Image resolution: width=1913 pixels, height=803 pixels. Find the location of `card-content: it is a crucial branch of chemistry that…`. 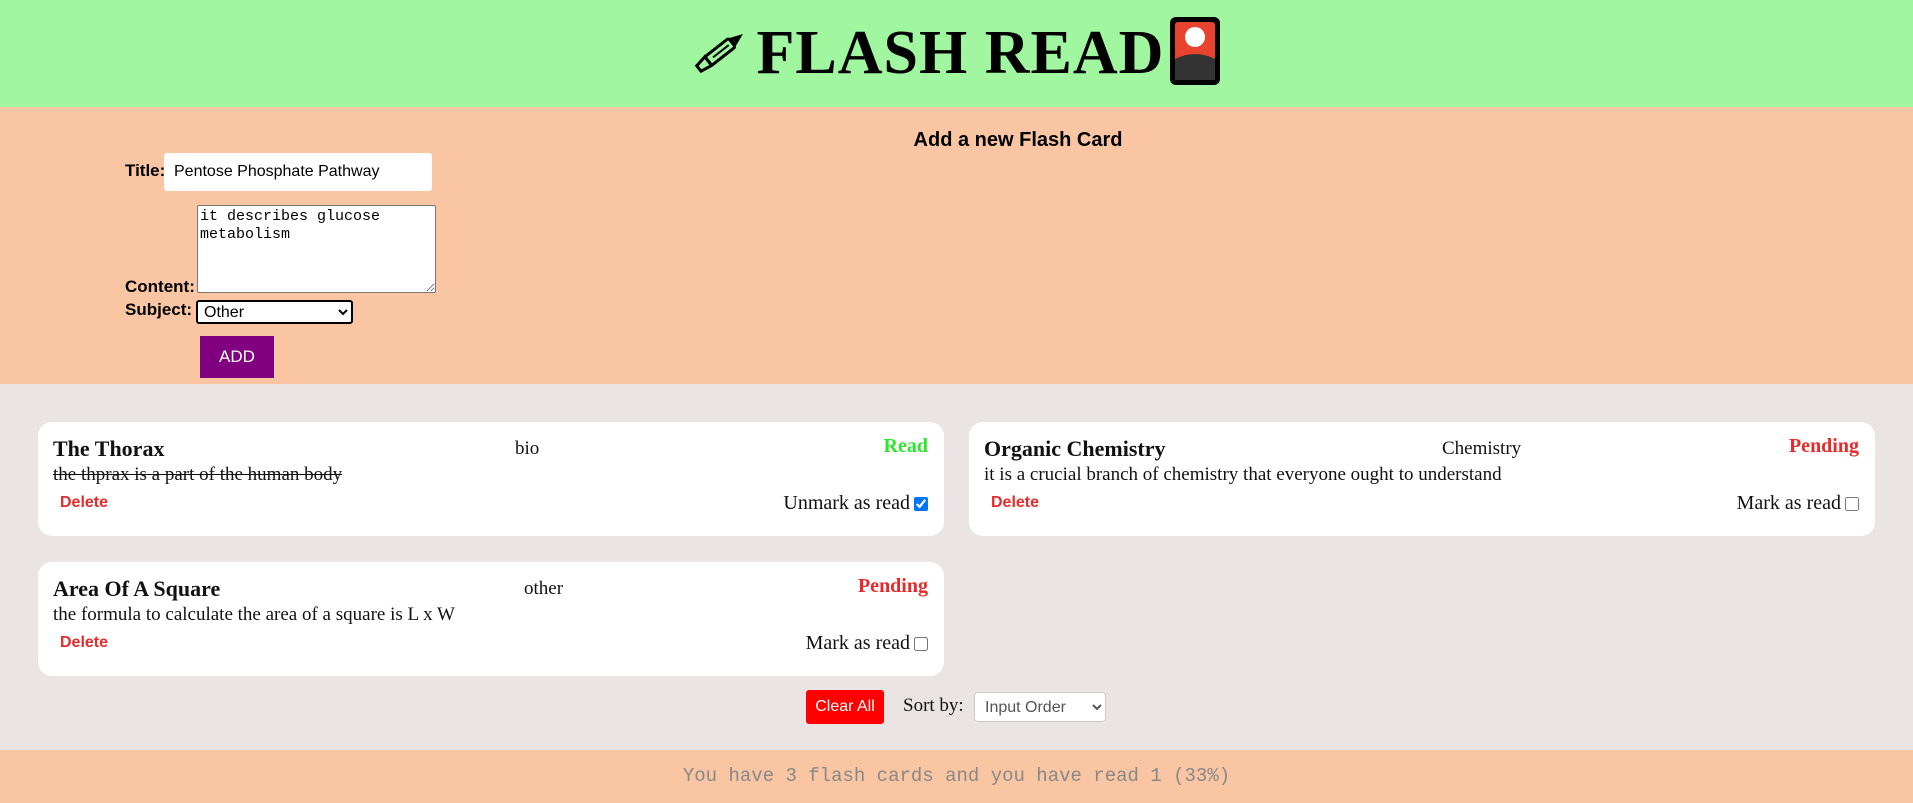

card-content: it is a crucial branch of chemistry that… is located at coordinates (1243, 474).